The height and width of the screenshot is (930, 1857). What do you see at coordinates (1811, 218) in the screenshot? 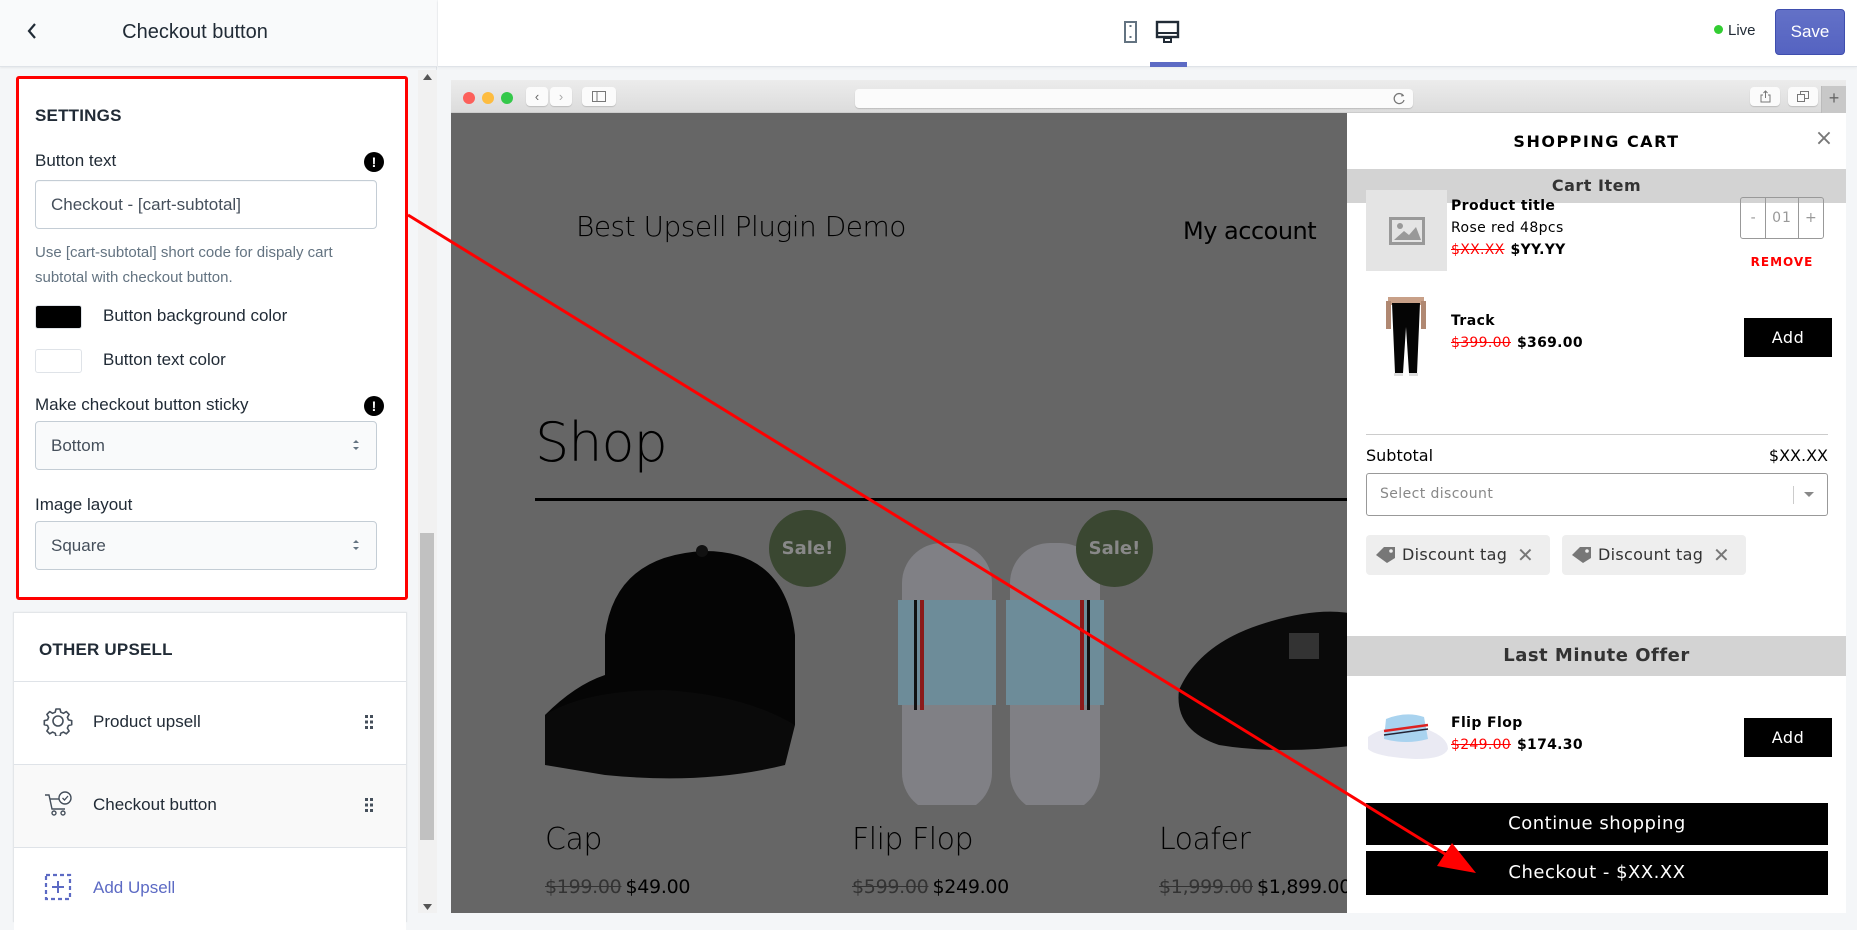
I see `qty-increase-button: +` at bounding box center [1811, 218].